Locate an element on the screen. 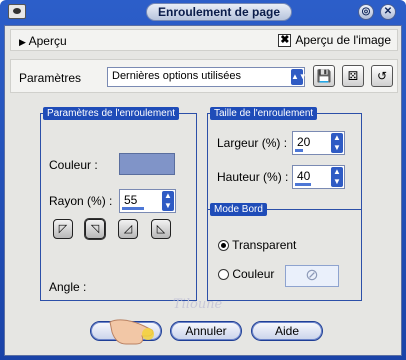 The width and height of the screenshot is (406, 360). corner-top-left-icon: ◸ is located at coordinates (63, 229).